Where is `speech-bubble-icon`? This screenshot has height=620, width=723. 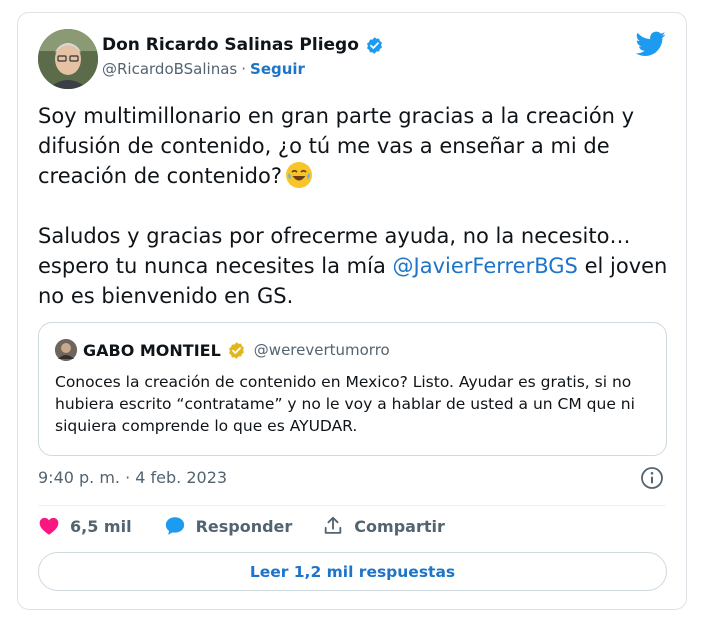 speech-bubble-icon is located at coordinates (174, 526).